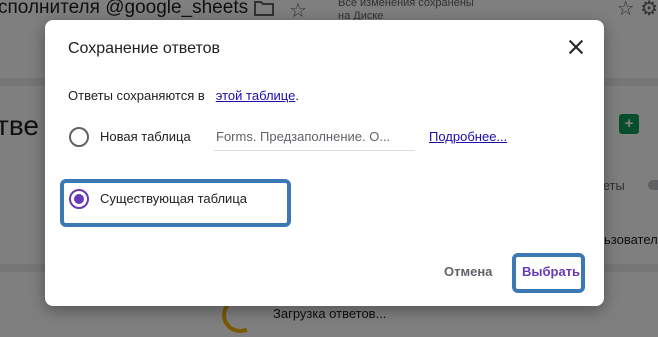  Describe the element at coordinates (256, 95) in the screenshot. I see `this-sheet-link: этой таблице` at that location.